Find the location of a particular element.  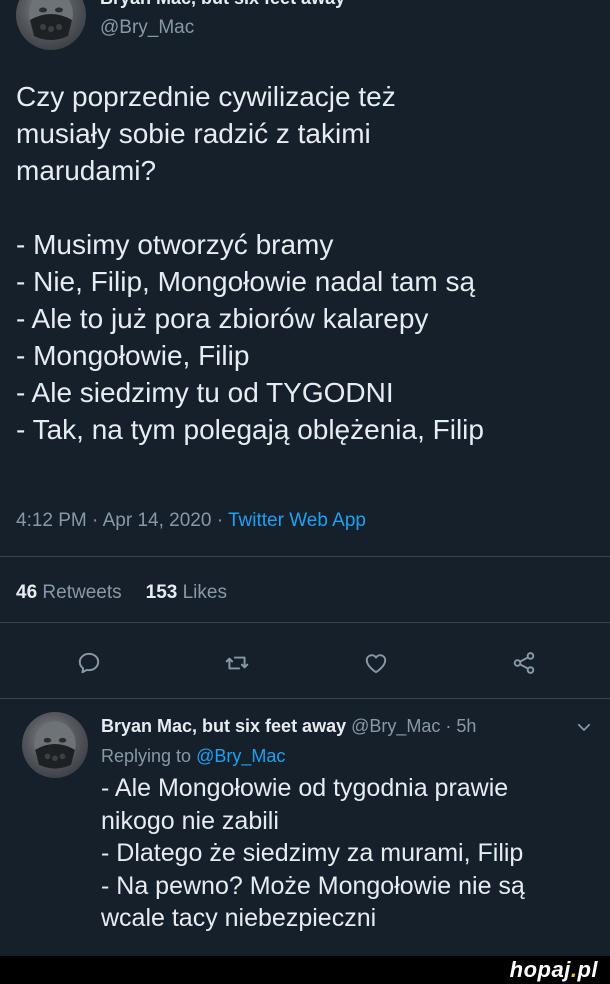

share-icon is located at coordinates (524, 663).